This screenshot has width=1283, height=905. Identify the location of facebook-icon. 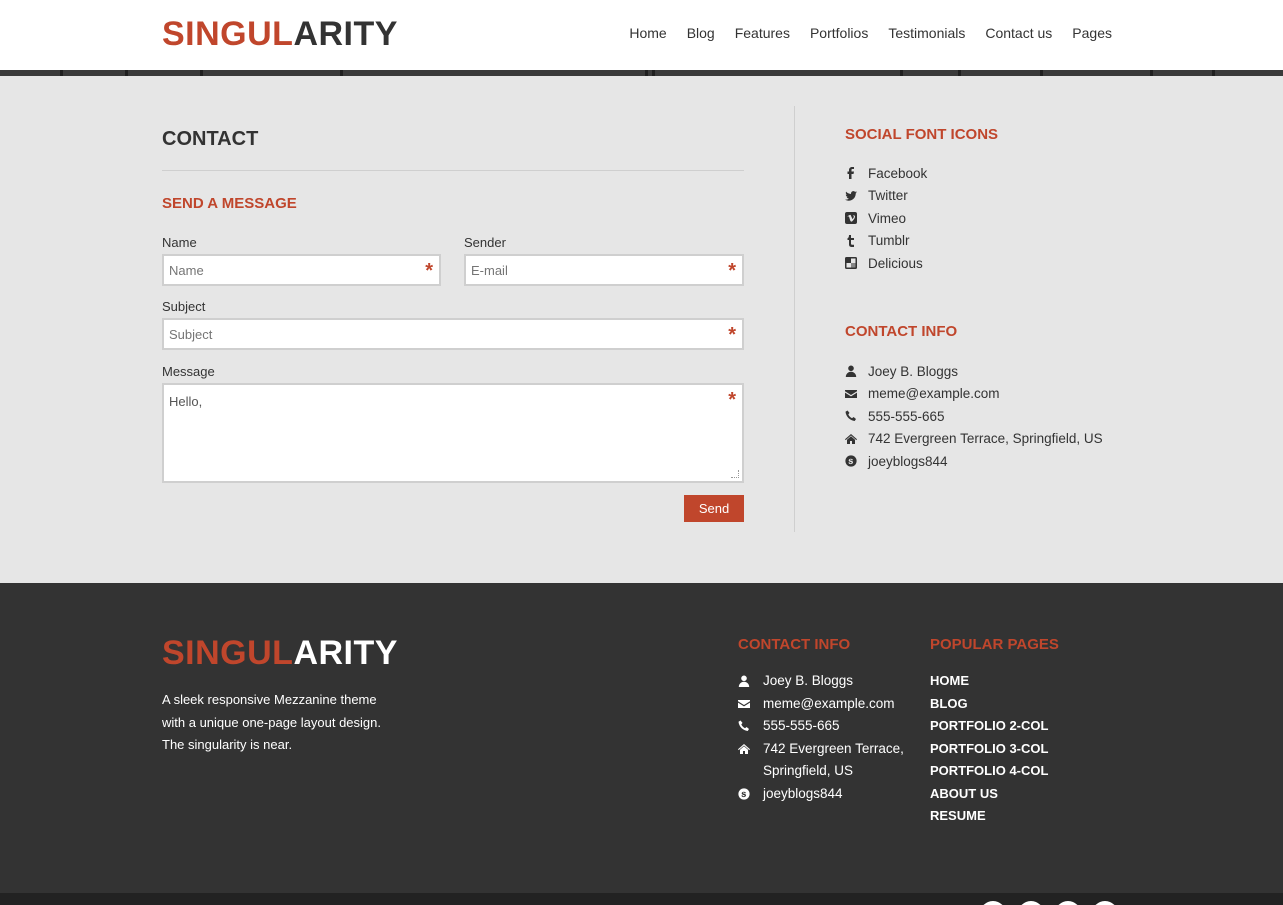
(851, 173).